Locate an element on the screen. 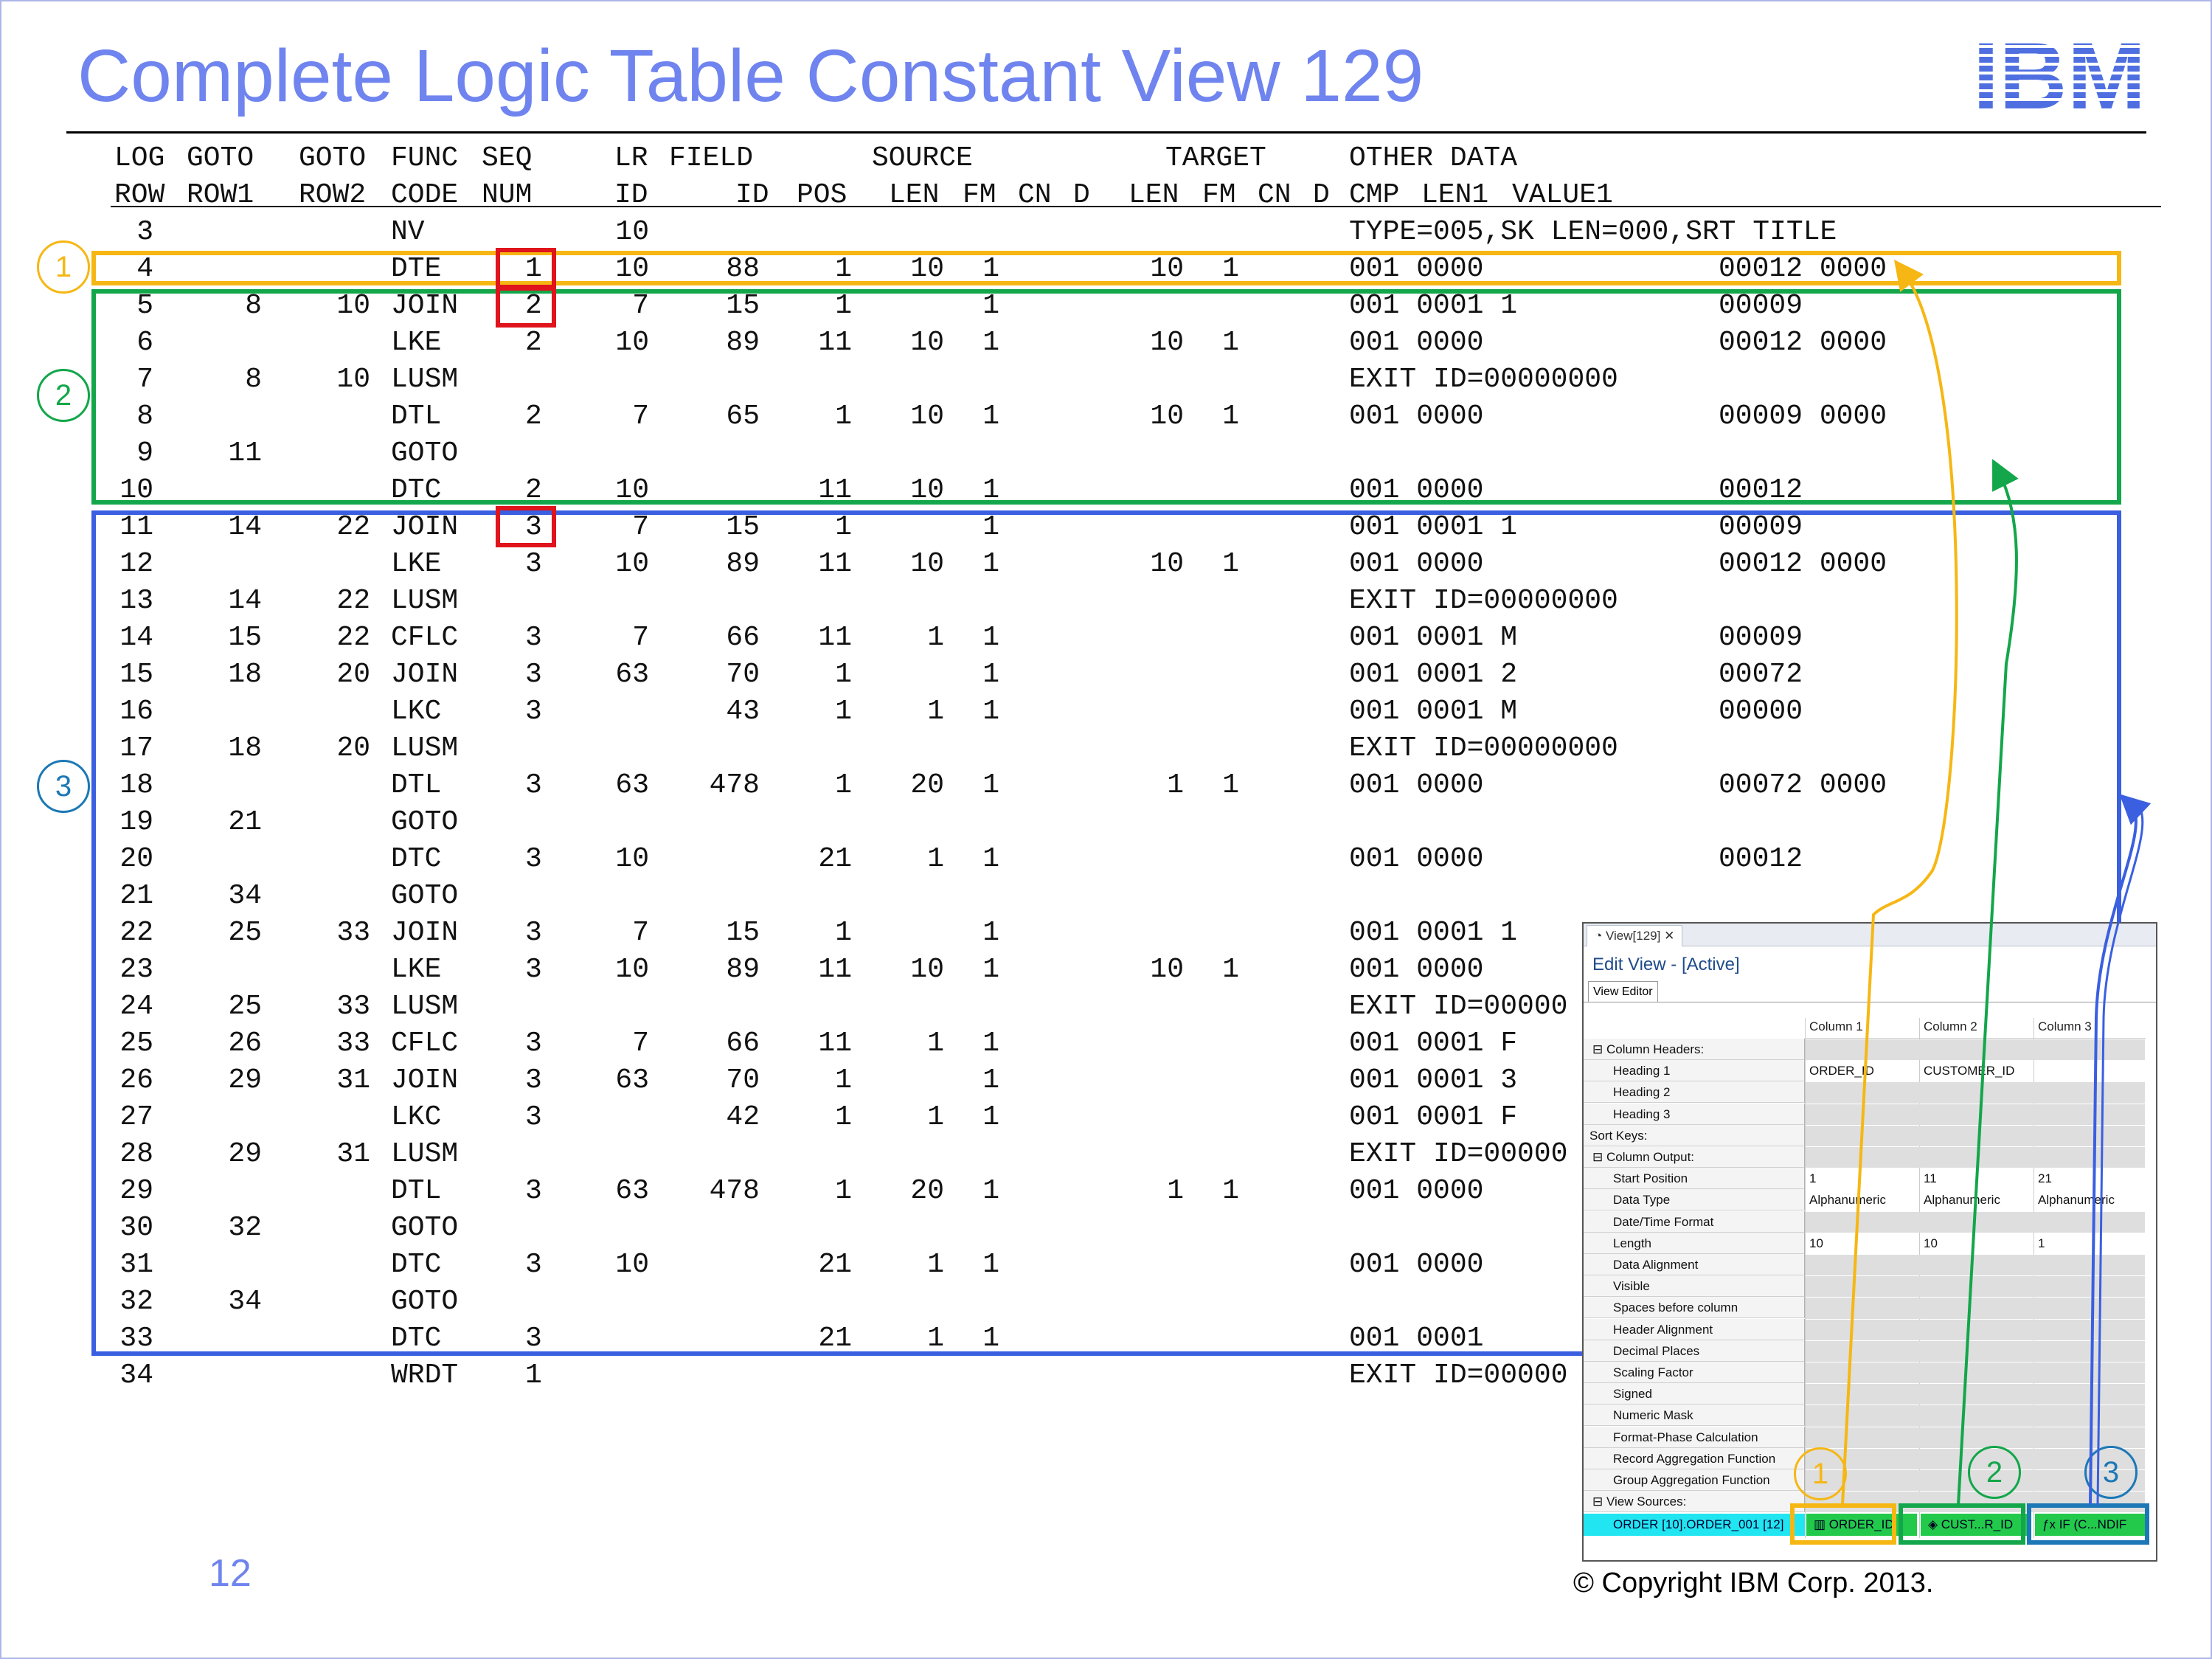 This screenshot has width=2212, height=1659. arrow-3-shadow is located at coordinates (2120, 1153).